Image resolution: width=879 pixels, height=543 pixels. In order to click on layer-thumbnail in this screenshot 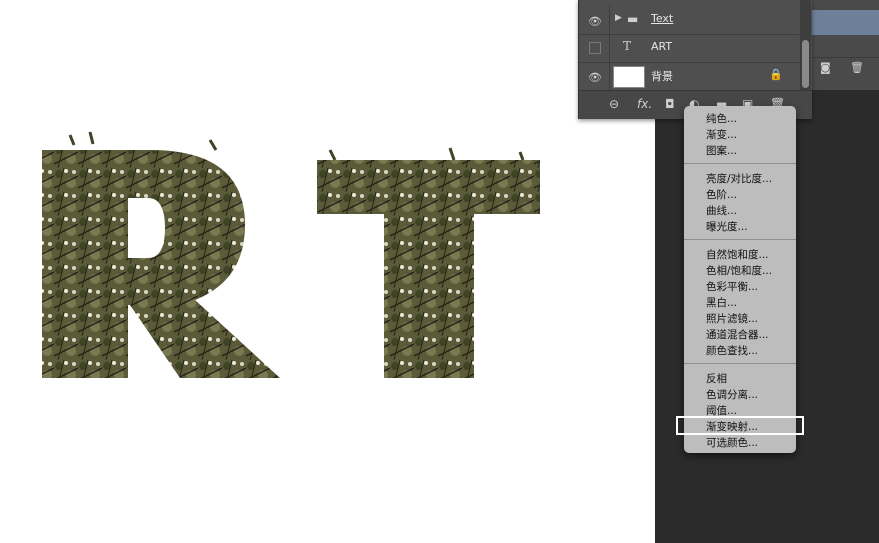, I will do `click(629, 77)`.